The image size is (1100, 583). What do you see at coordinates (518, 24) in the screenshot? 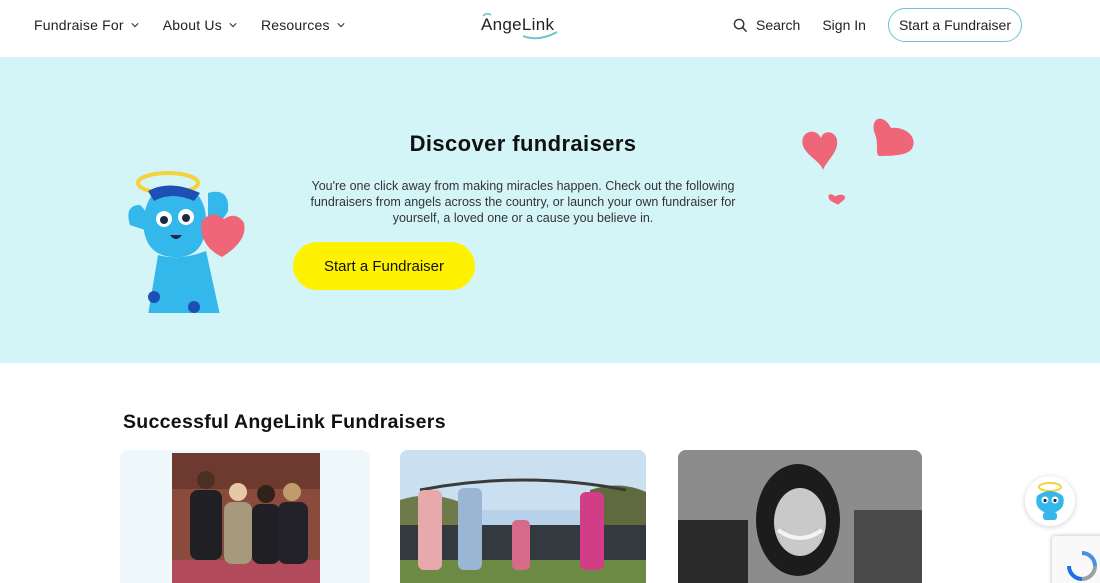
I see `logo-text: AngeLink` at bounding box center [518, 24].